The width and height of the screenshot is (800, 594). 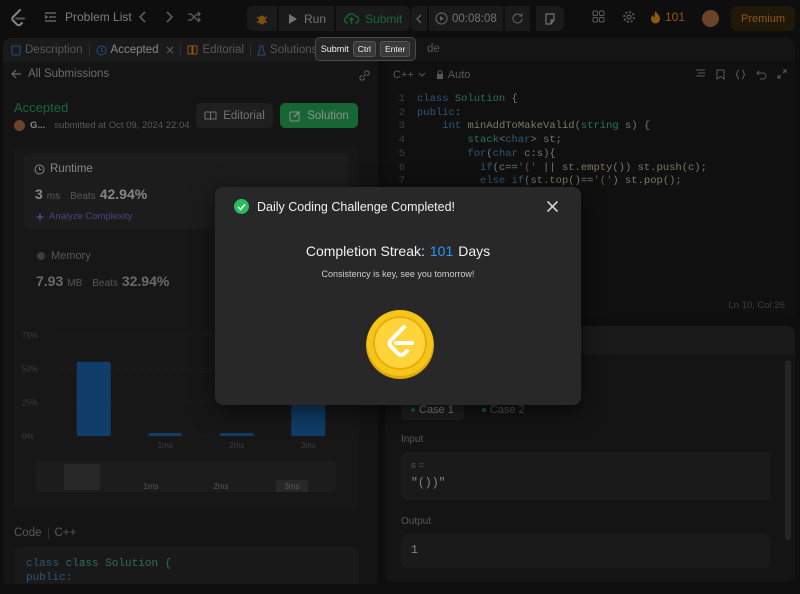 What do you see at coordinates (441, 251) in the screenshot?
I see `streak-value: 101` at bounding box center [441, 251].